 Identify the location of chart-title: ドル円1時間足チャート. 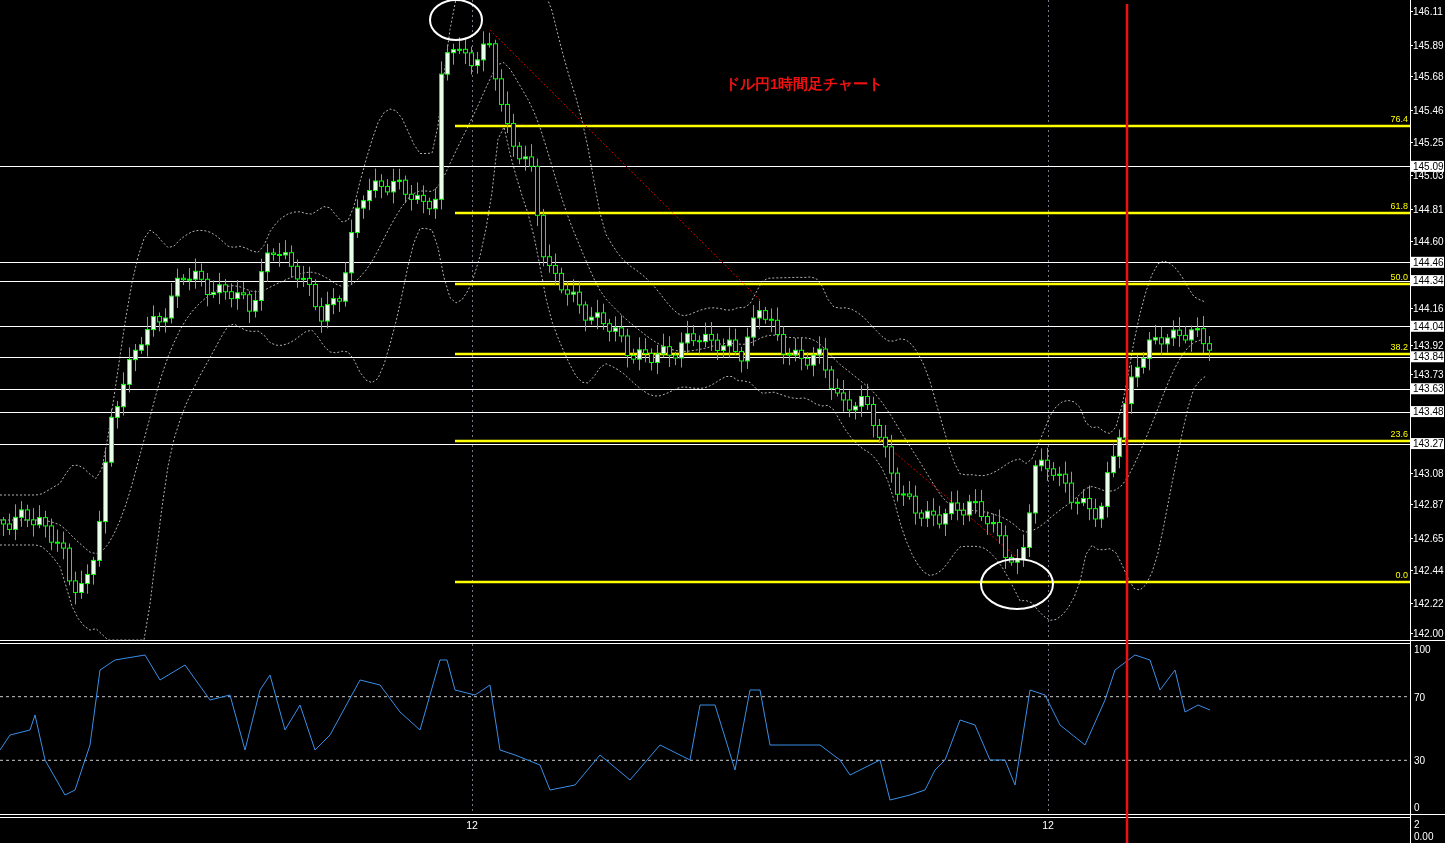
(804, 83).